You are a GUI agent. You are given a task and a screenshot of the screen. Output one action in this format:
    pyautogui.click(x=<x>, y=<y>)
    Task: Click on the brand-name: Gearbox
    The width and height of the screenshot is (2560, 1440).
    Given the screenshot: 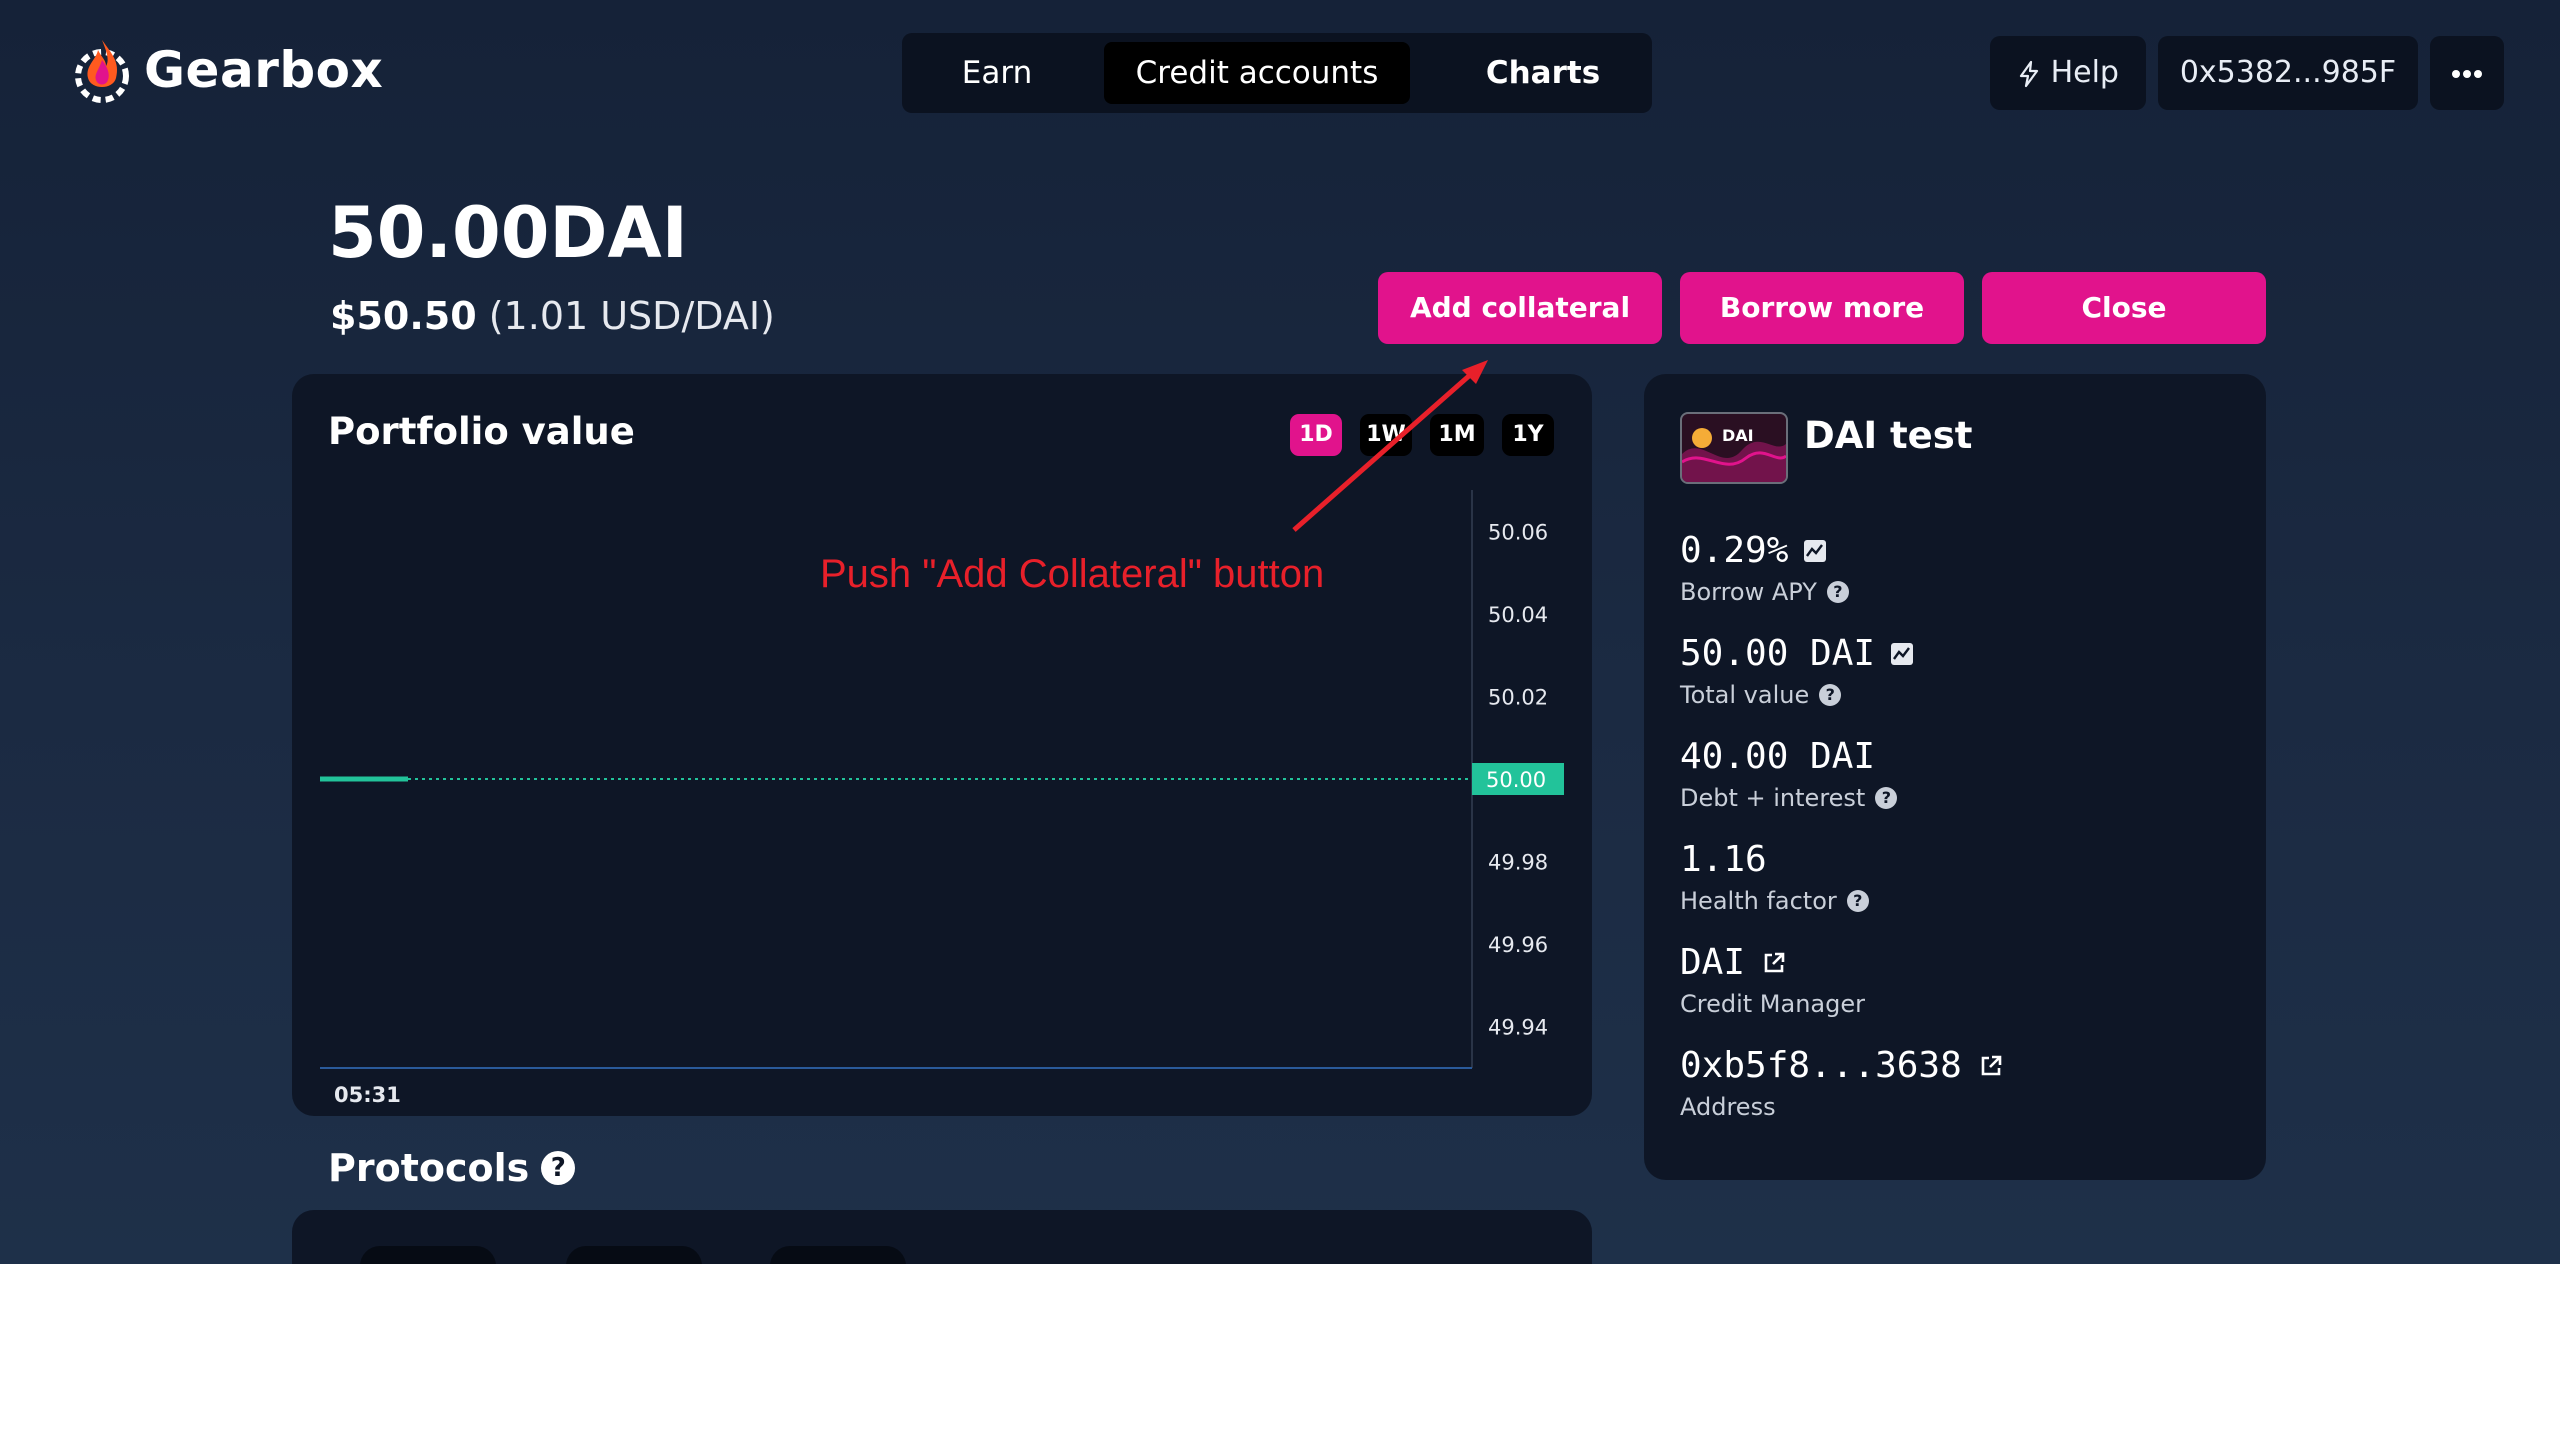 What is the action you would take?
    pyautogui.click(x=264, y=70)
    